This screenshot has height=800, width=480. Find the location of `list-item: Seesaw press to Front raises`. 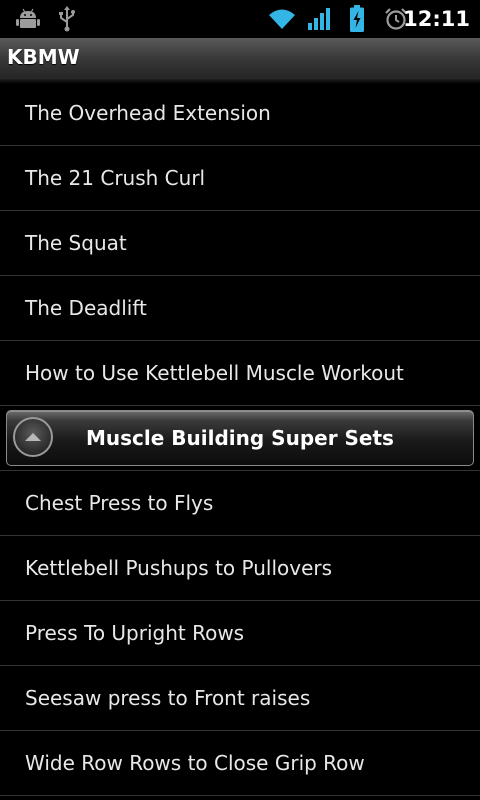

list-item: Seesaw press to Front raises is located at coordinates (240, 698).